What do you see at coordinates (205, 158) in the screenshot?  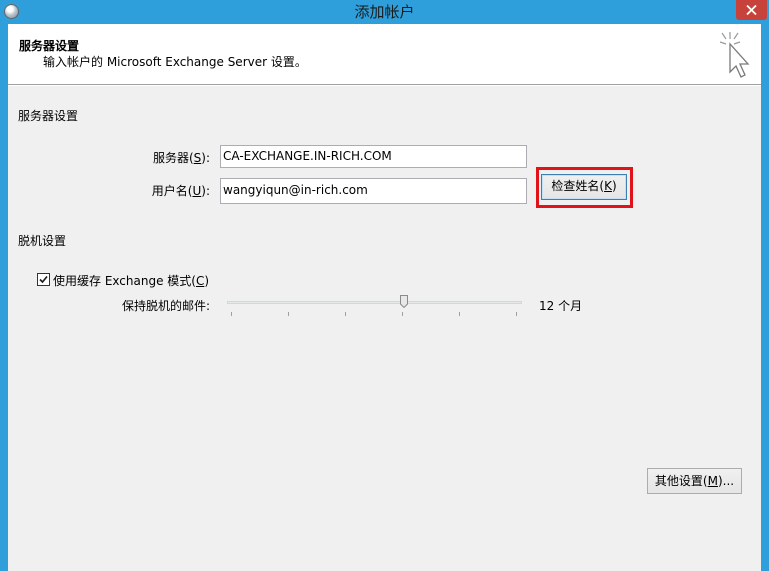 I see `server-label-end: ):` at bounding box center [205, 158].